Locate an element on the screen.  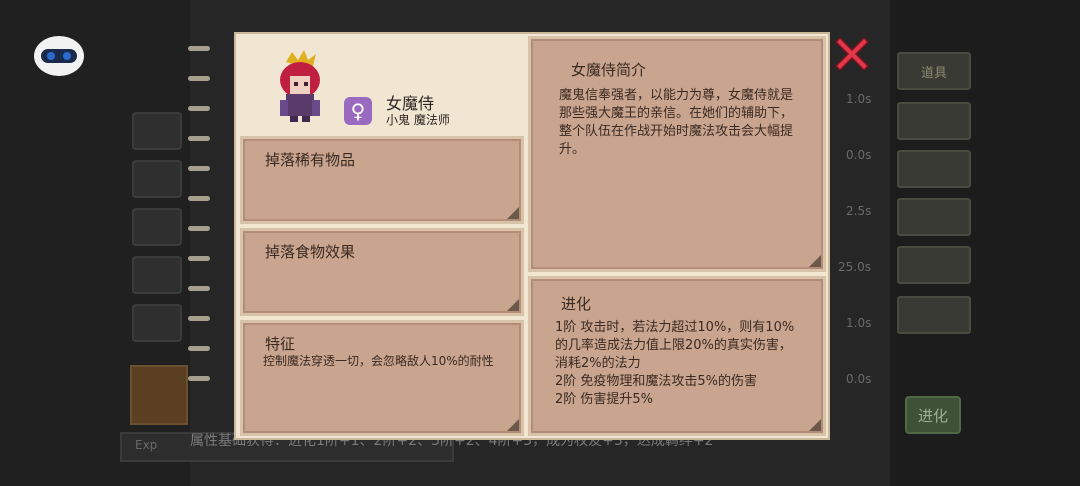
time-label: 25.0s is located at coordinates (854, 267).